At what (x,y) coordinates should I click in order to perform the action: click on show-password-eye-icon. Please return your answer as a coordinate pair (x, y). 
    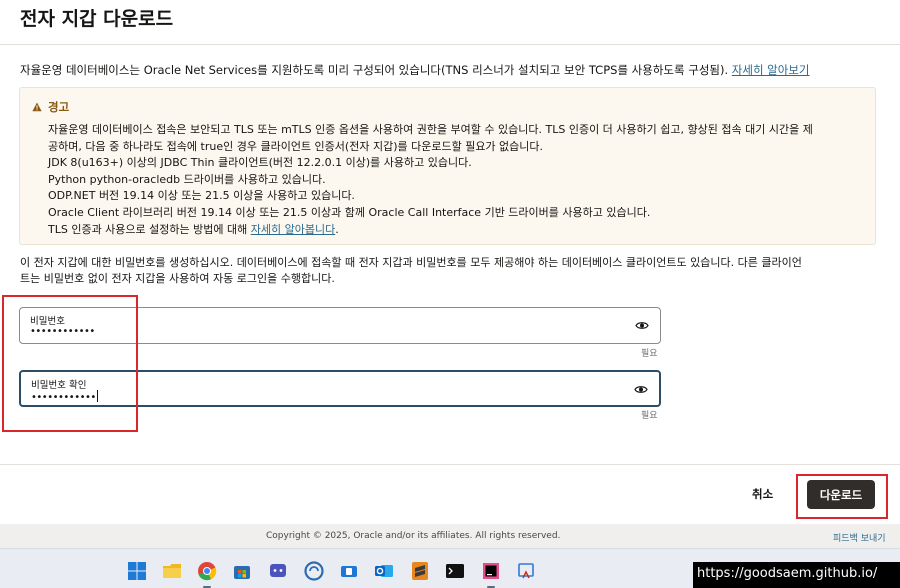
    Looking at the image, I should click on (642, 325).